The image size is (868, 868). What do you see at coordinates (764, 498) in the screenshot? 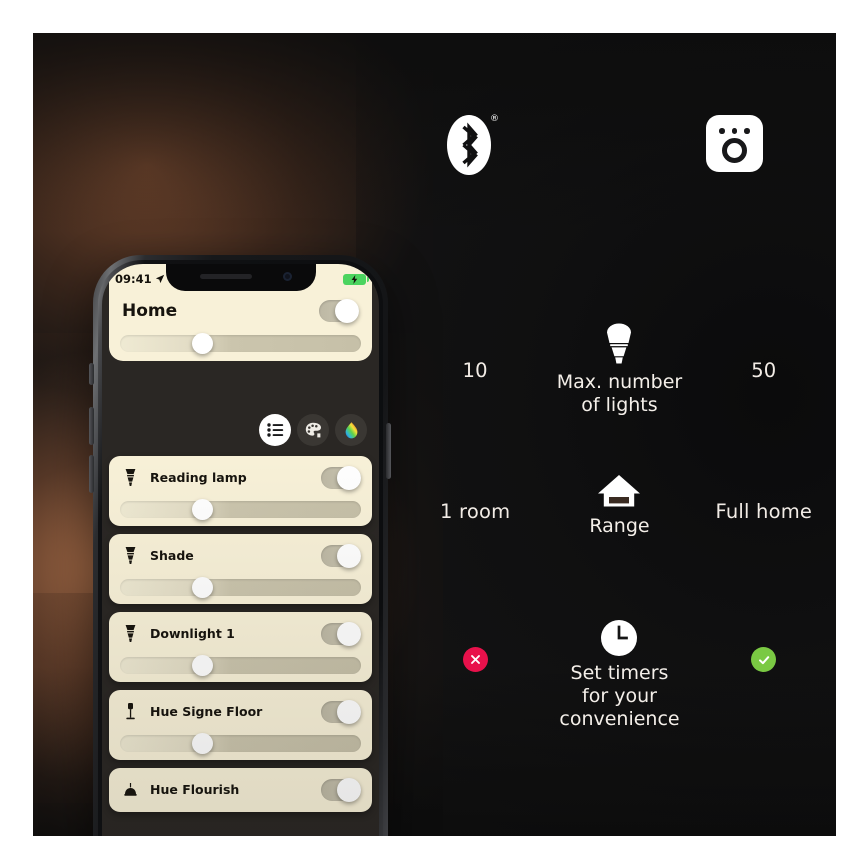
I see `comparison-right-value-cell: Full home` at bounding box center [764, 498].